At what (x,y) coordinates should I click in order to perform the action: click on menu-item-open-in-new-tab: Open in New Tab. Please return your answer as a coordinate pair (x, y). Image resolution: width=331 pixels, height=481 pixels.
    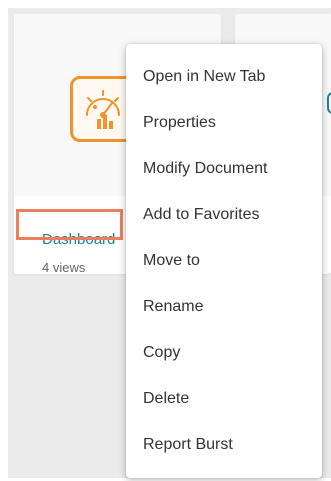
    Looking at the image, I should click on (224, 77).